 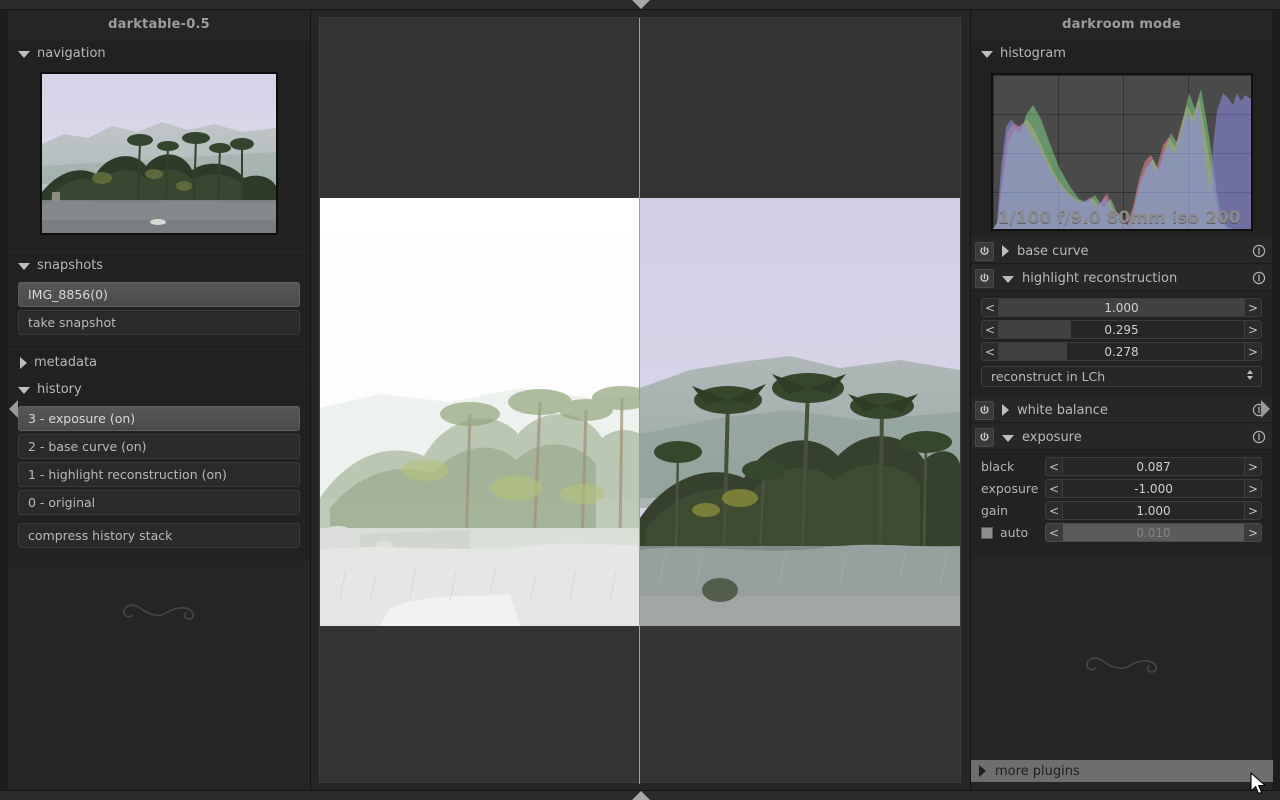 I want to click on mode-title: darkroom mode, so click(x=1121, y=24).